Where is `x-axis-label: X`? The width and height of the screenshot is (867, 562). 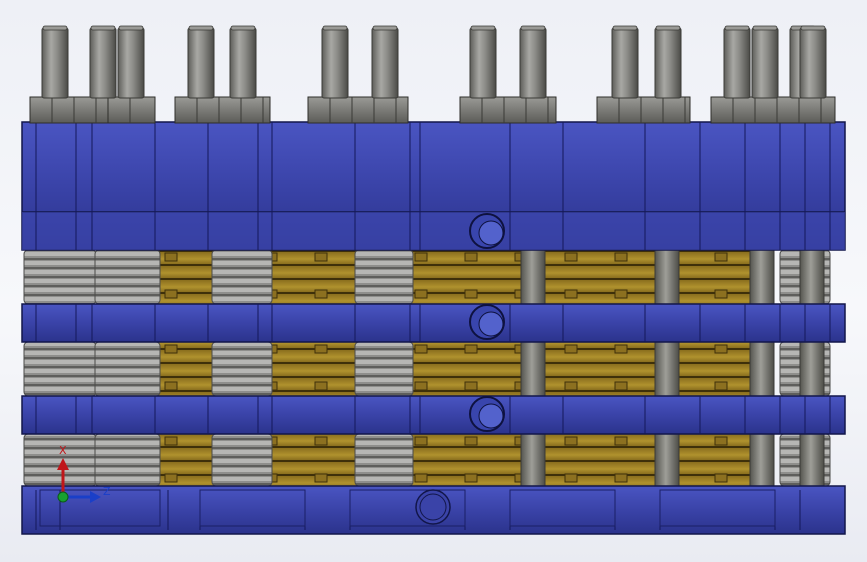 x-axis-label: X is located at coordinates (63, 450).